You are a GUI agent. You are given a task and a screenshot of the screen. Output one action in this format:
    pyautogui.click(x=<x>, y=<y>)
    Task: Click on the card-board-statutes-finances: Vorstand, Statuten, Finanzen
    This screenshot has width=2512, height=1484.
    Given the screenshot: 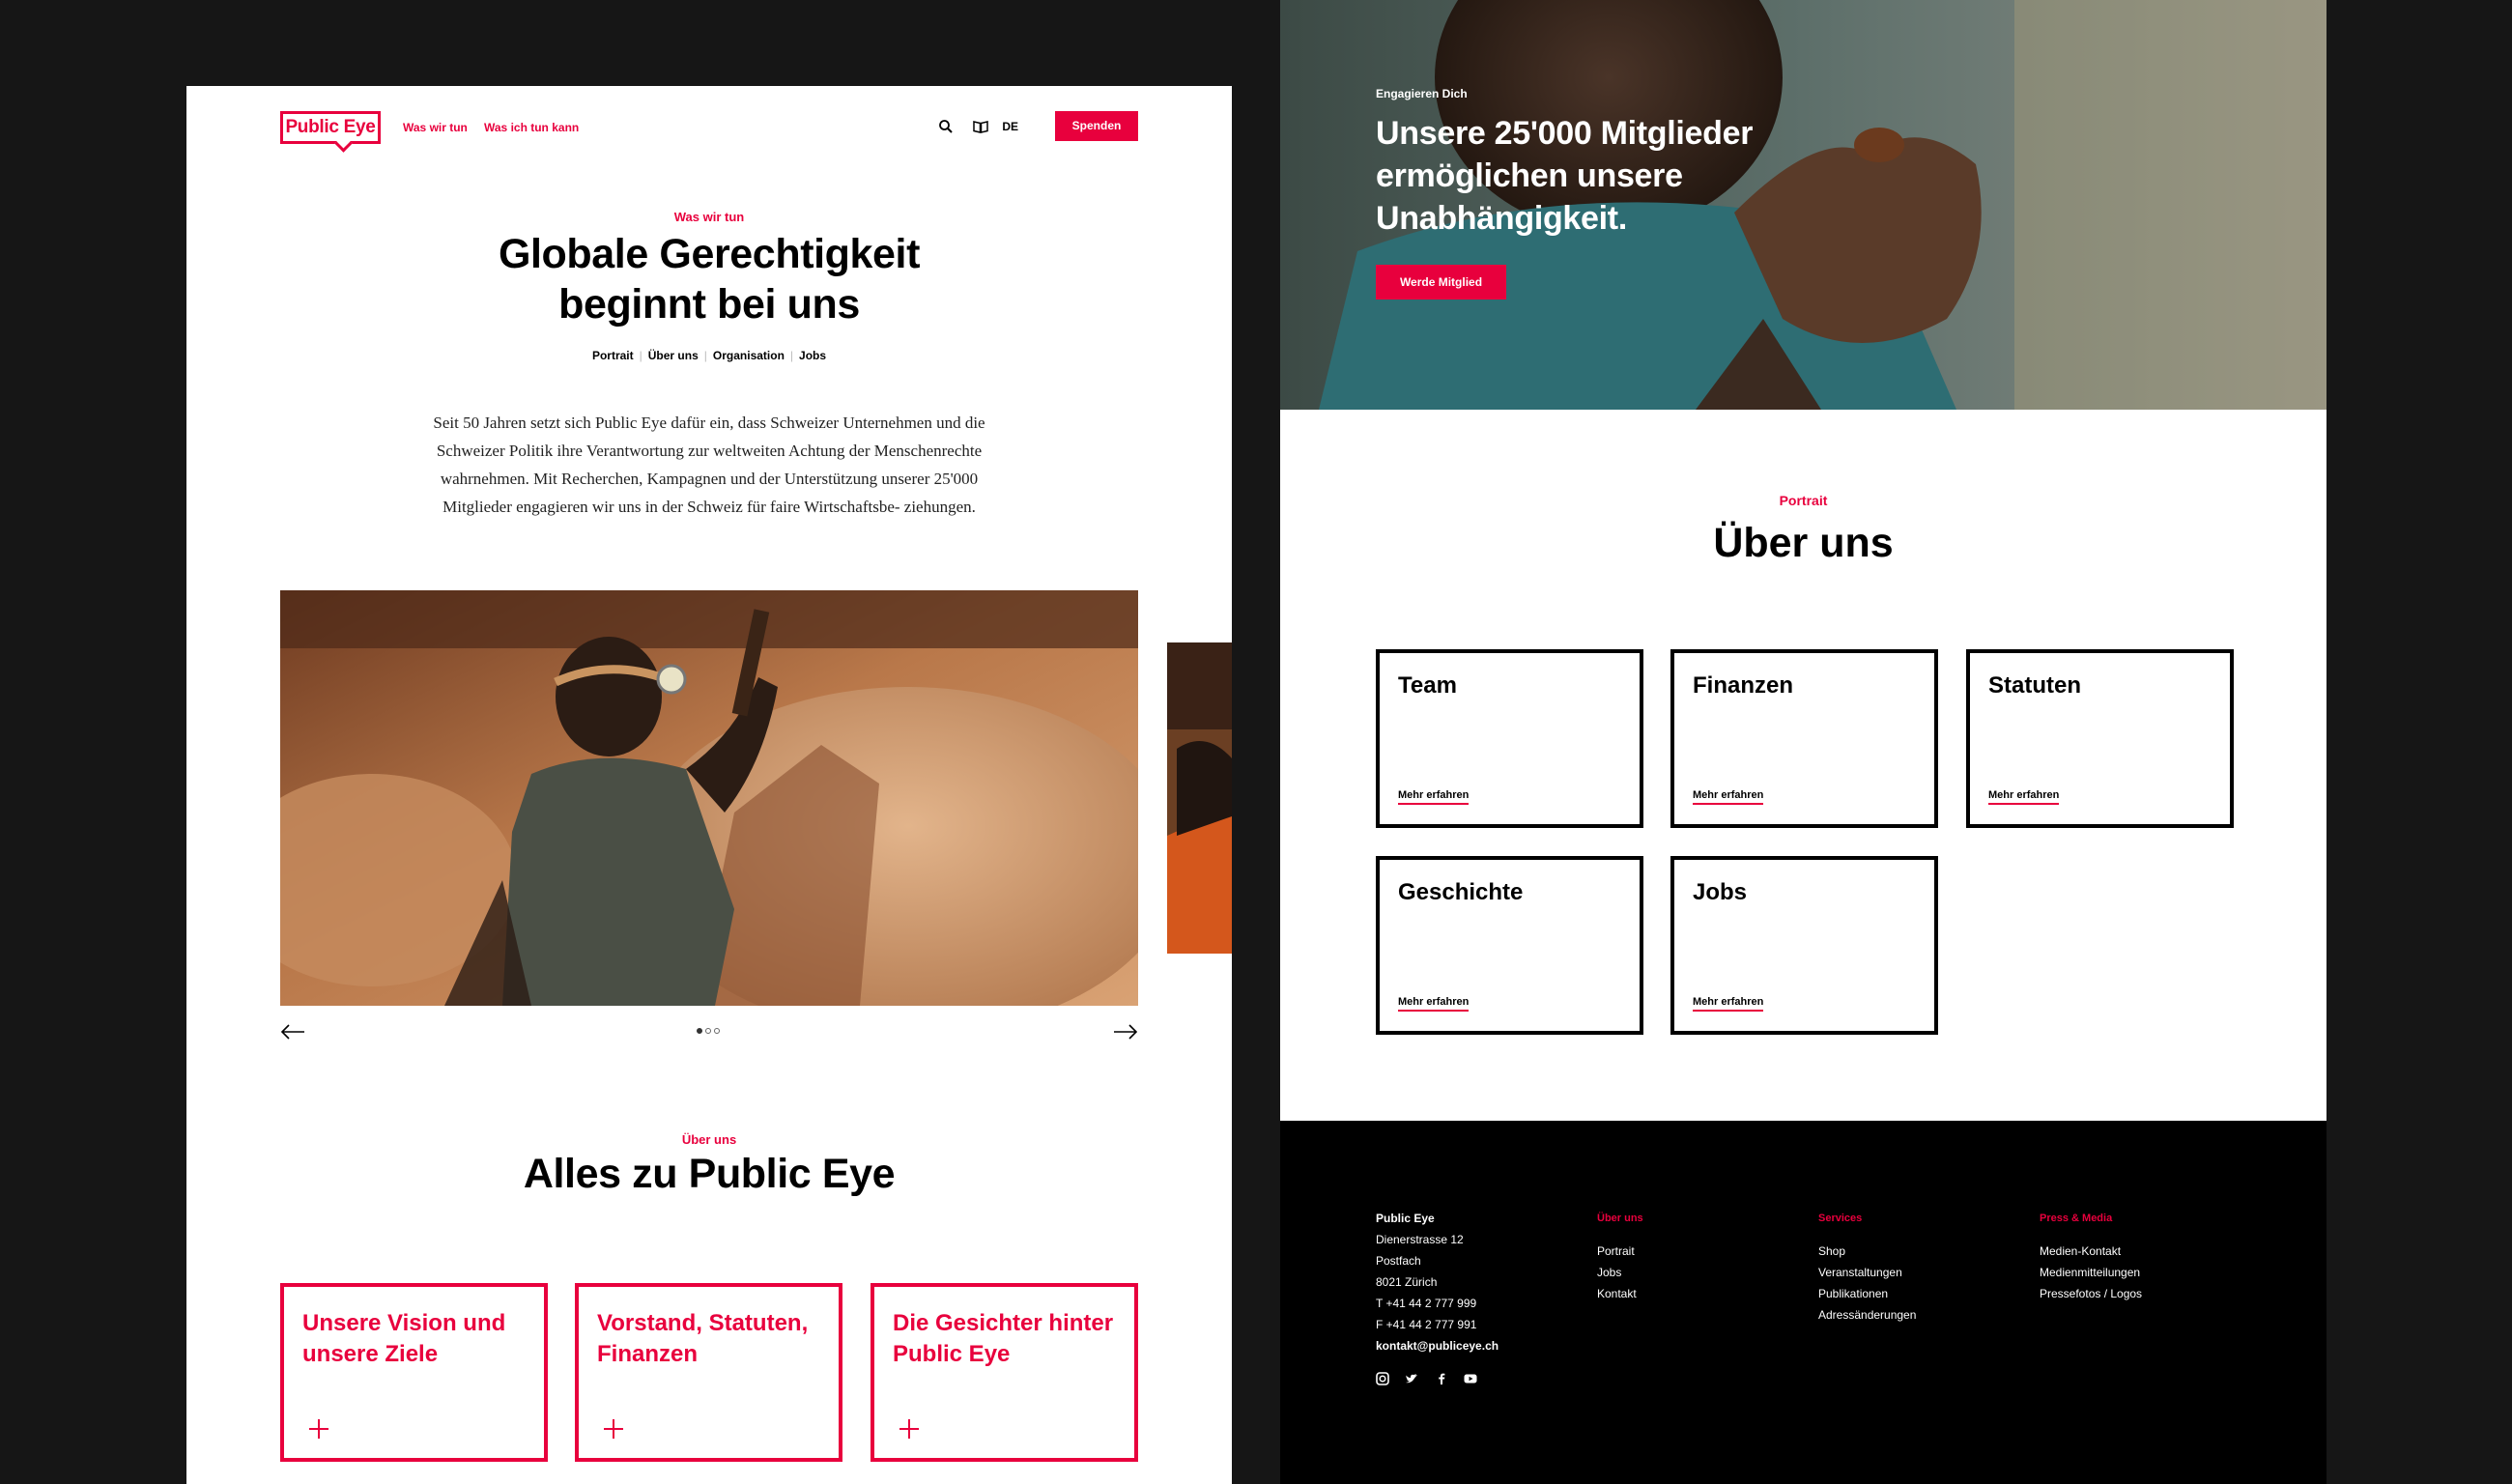 What is the action you would take?
    pyautogui.click(x=708, y=1373)
    